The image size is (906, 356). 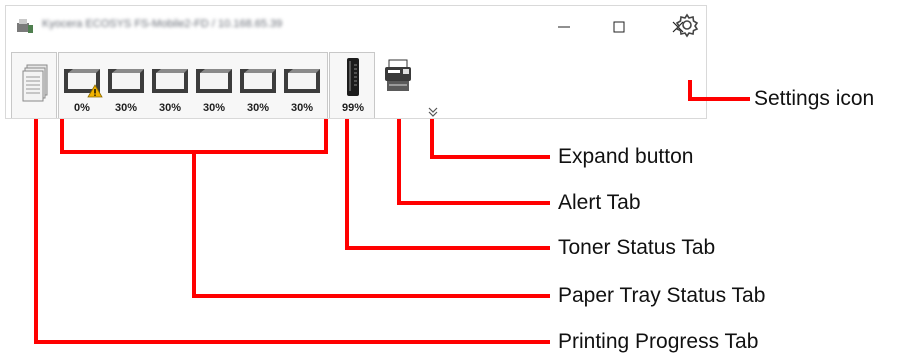 What do you see at coordinates (626, 156) in the screenshot?
I see `callout-label-expand: Expand button` at bounding box center [626, 156].